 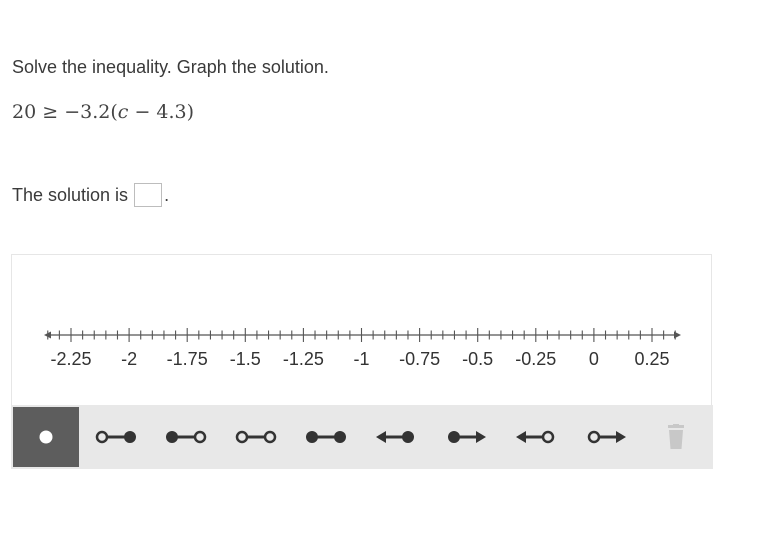 I want to click on left-ray-open-tool, so click(x=536, y=437).